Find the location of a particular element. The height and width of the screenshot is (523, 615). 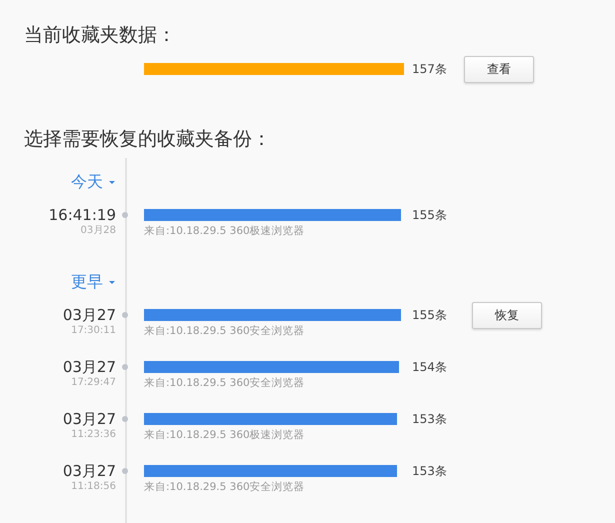

group-toggle: 更早 is located at coordinates (93, 282).